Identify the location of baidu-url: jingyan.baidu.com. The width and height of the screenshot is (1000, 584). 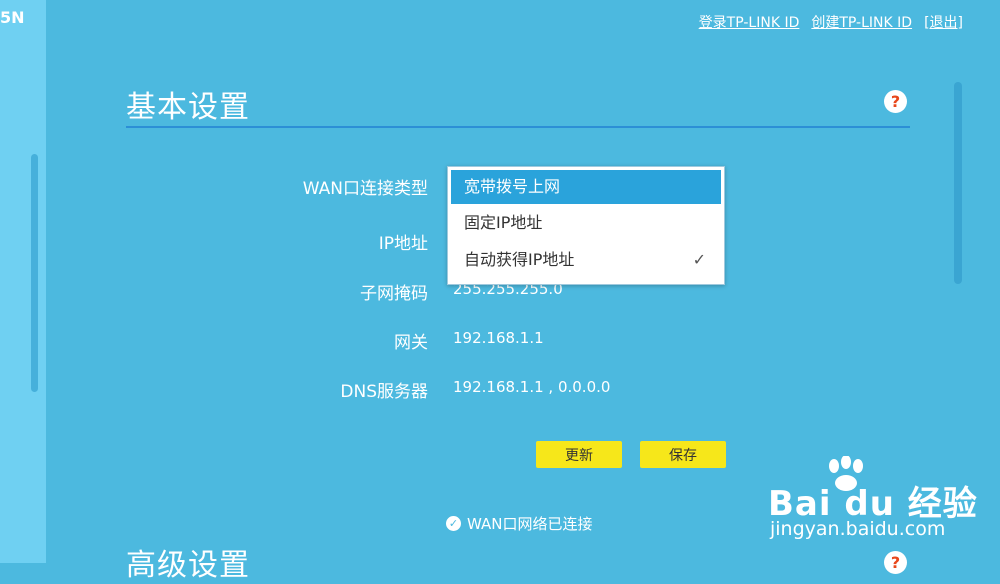
(858, 529).